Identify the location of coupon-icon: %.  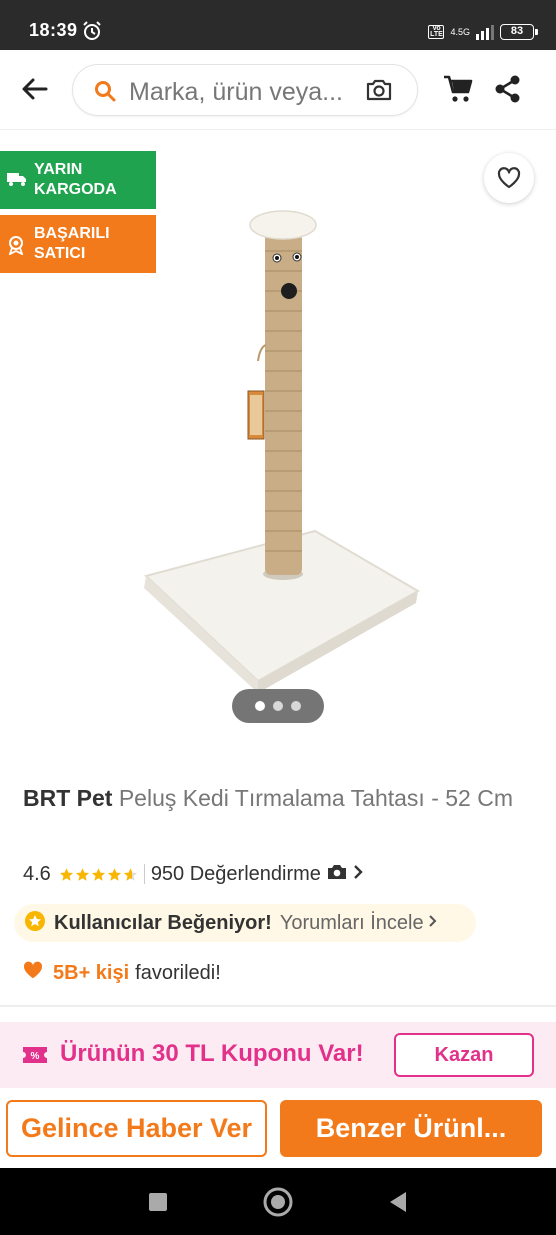
(35, 1057).